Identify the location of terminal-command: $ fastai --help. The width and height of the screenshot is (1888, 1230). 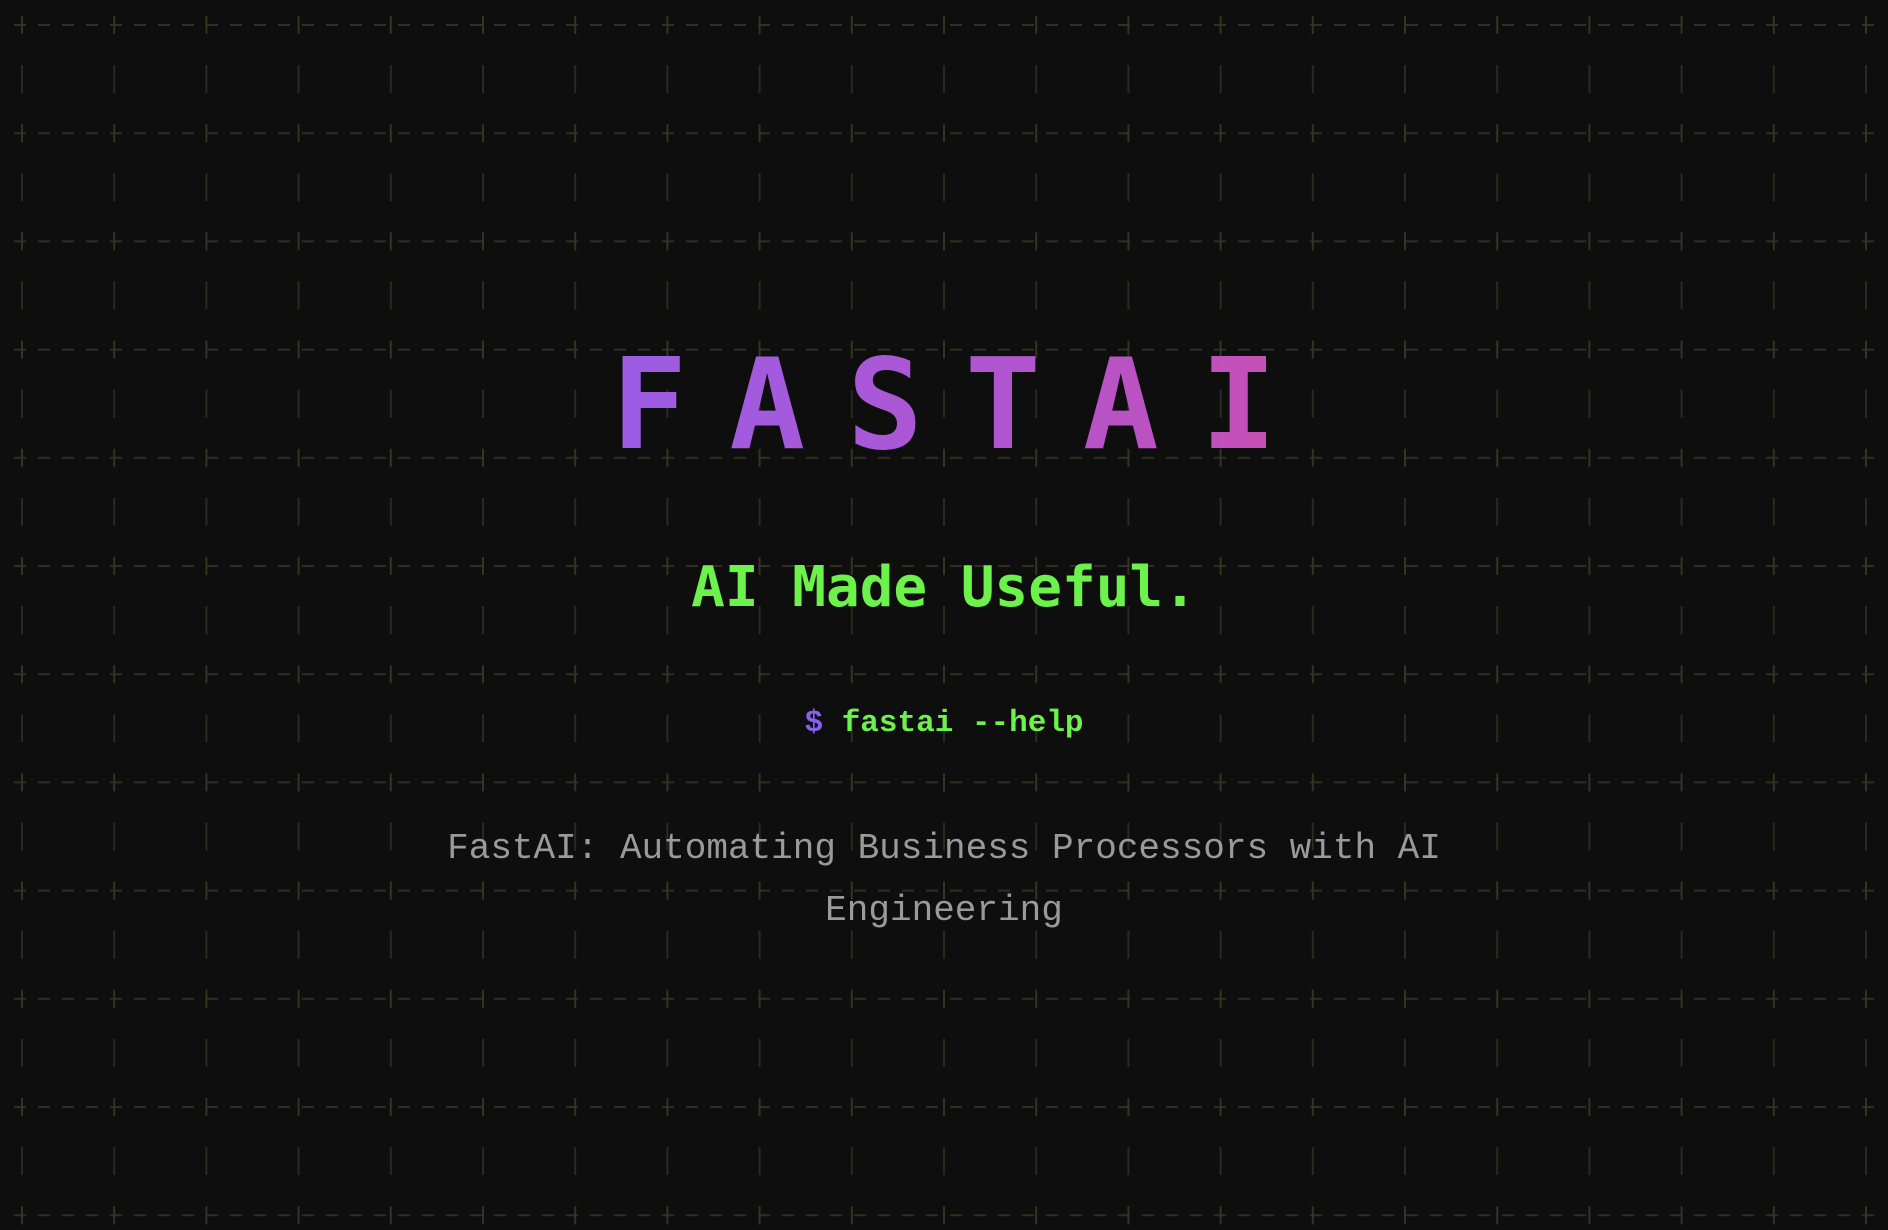
(944, 724).